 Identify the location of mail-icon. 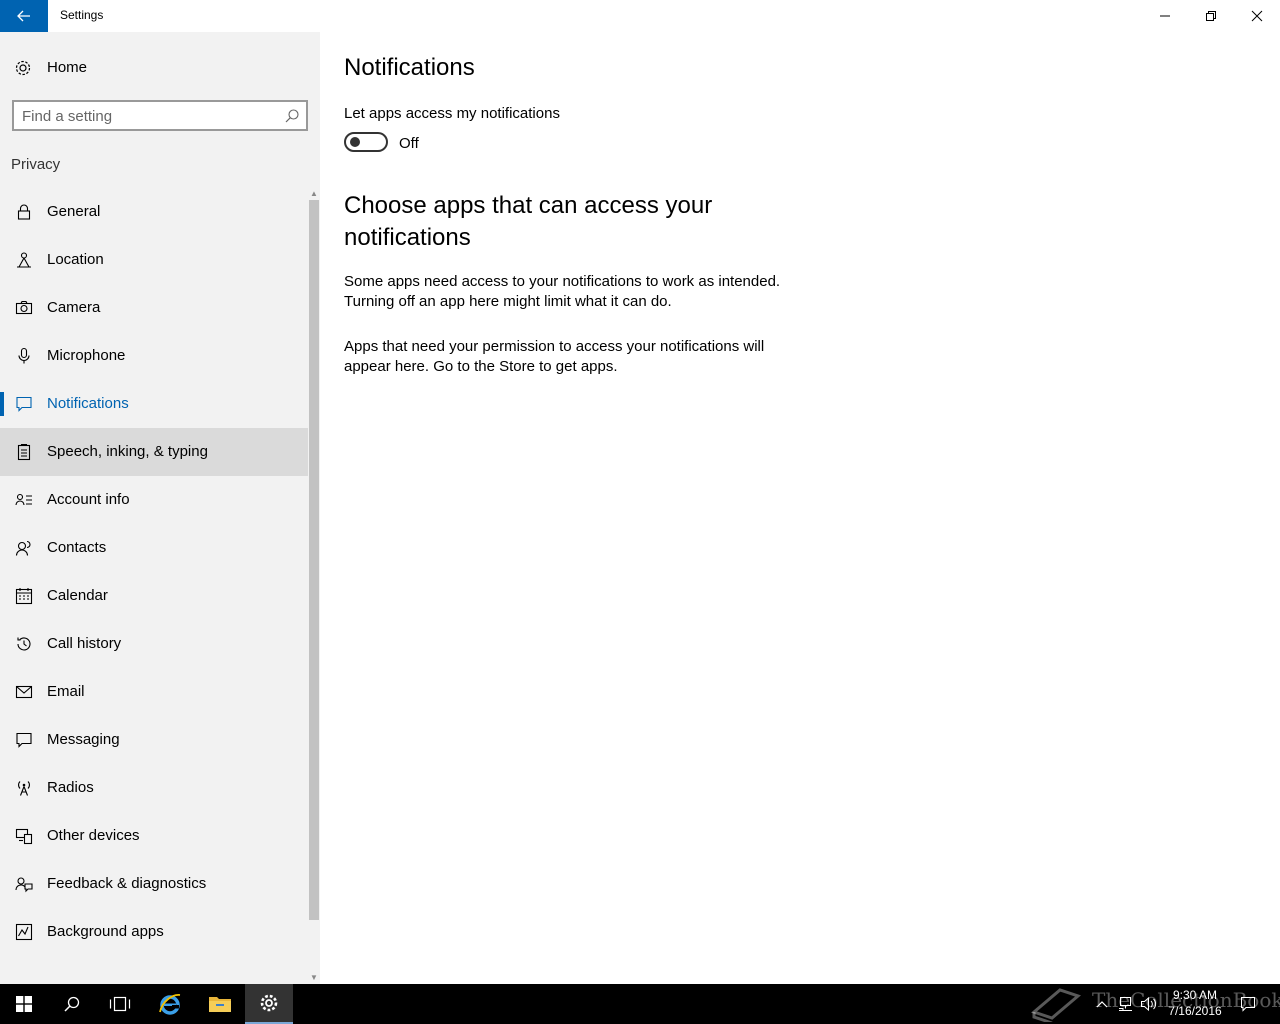
(24, 692).